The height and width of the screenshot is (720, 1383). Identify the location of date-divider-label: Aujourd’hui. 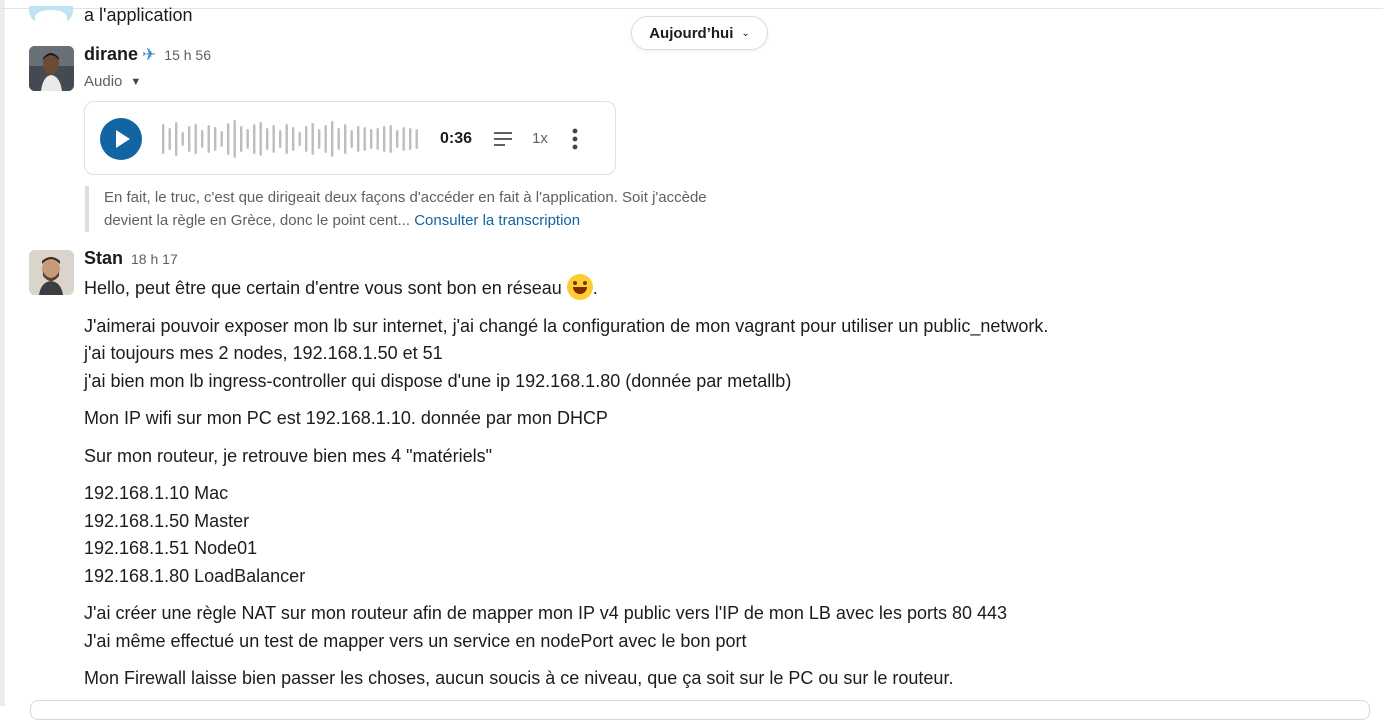
(691, 33).